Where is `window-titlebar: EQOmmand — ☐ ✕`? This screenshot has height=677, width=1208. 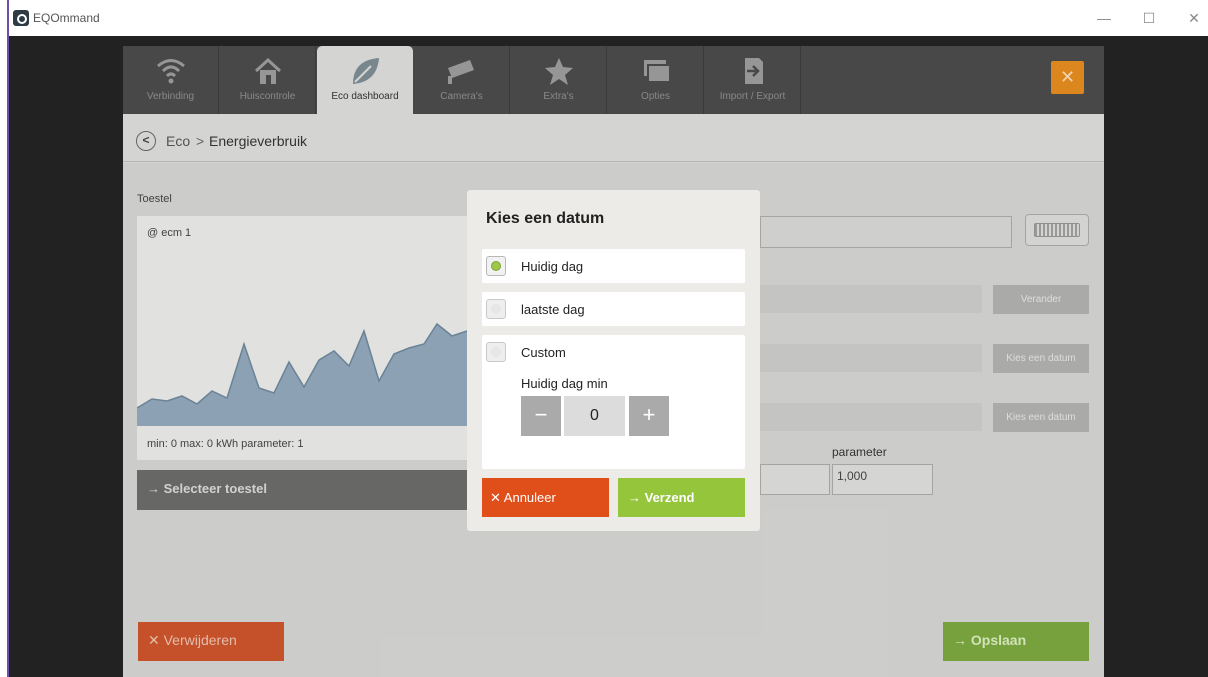 window-titlebar: EQOmmand — ☐ ✕ is located at coordinates (604, 18).